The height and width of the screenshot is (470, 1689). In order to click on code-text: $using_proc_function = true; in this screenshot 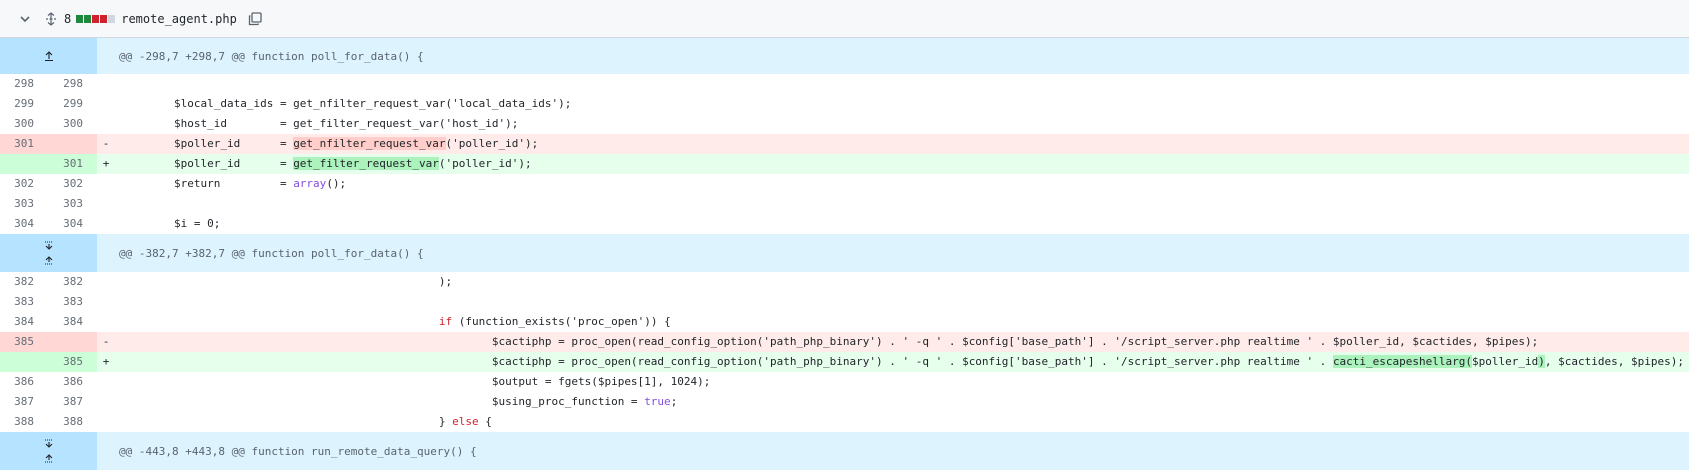, I will do `click(902, 402)`.